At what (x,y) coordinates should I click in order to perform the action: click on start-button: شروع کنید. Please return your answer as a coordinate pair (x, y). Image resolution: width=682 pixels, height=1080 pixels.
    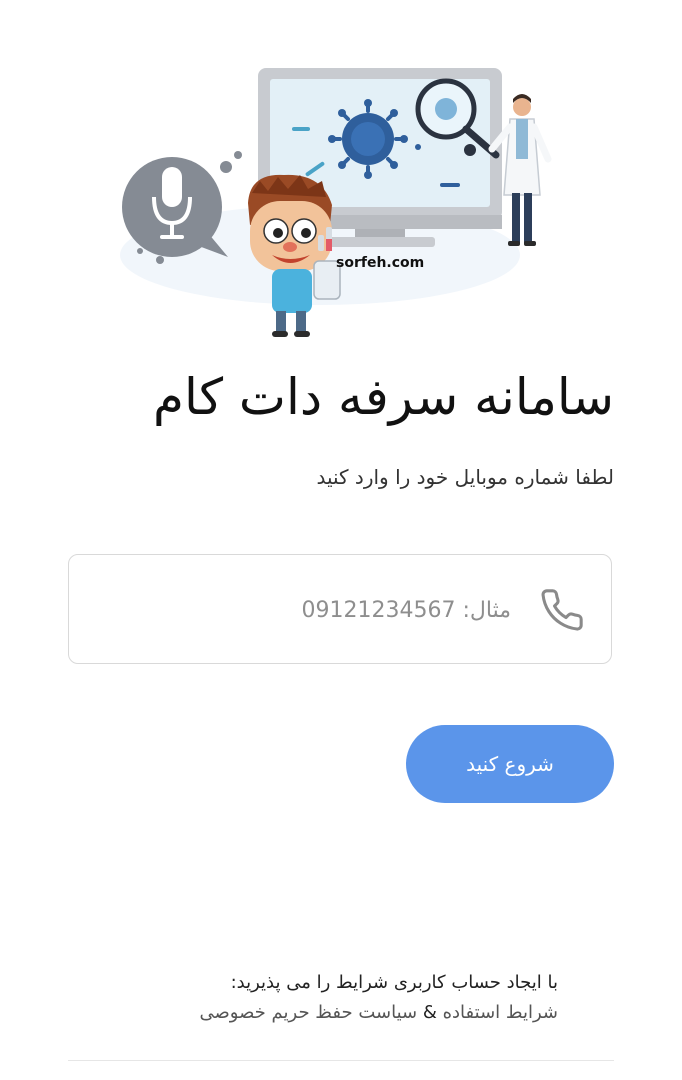
    Looking at the image, I should click on (510, 764).